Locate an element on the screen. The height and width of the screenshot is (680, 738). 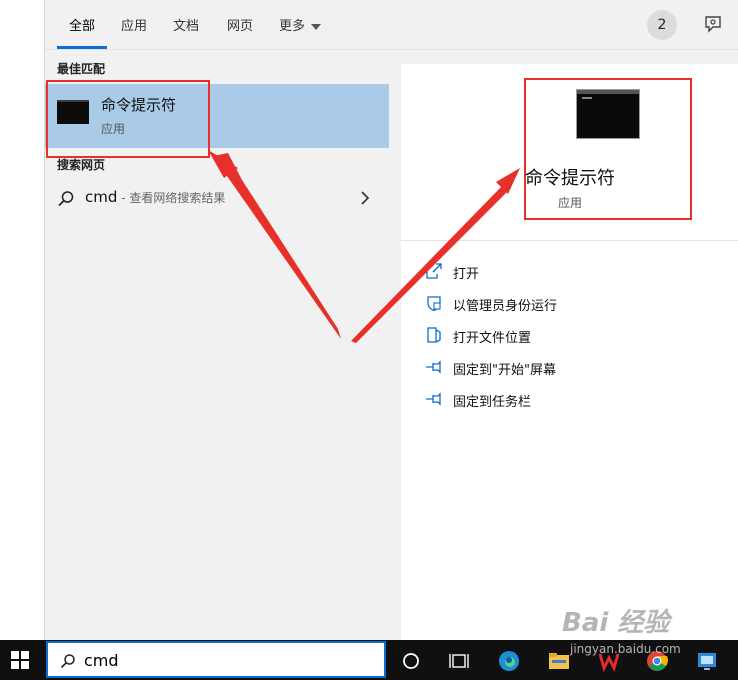
search-web-heading: 搜索网页 is located at coordinates (81, 165).